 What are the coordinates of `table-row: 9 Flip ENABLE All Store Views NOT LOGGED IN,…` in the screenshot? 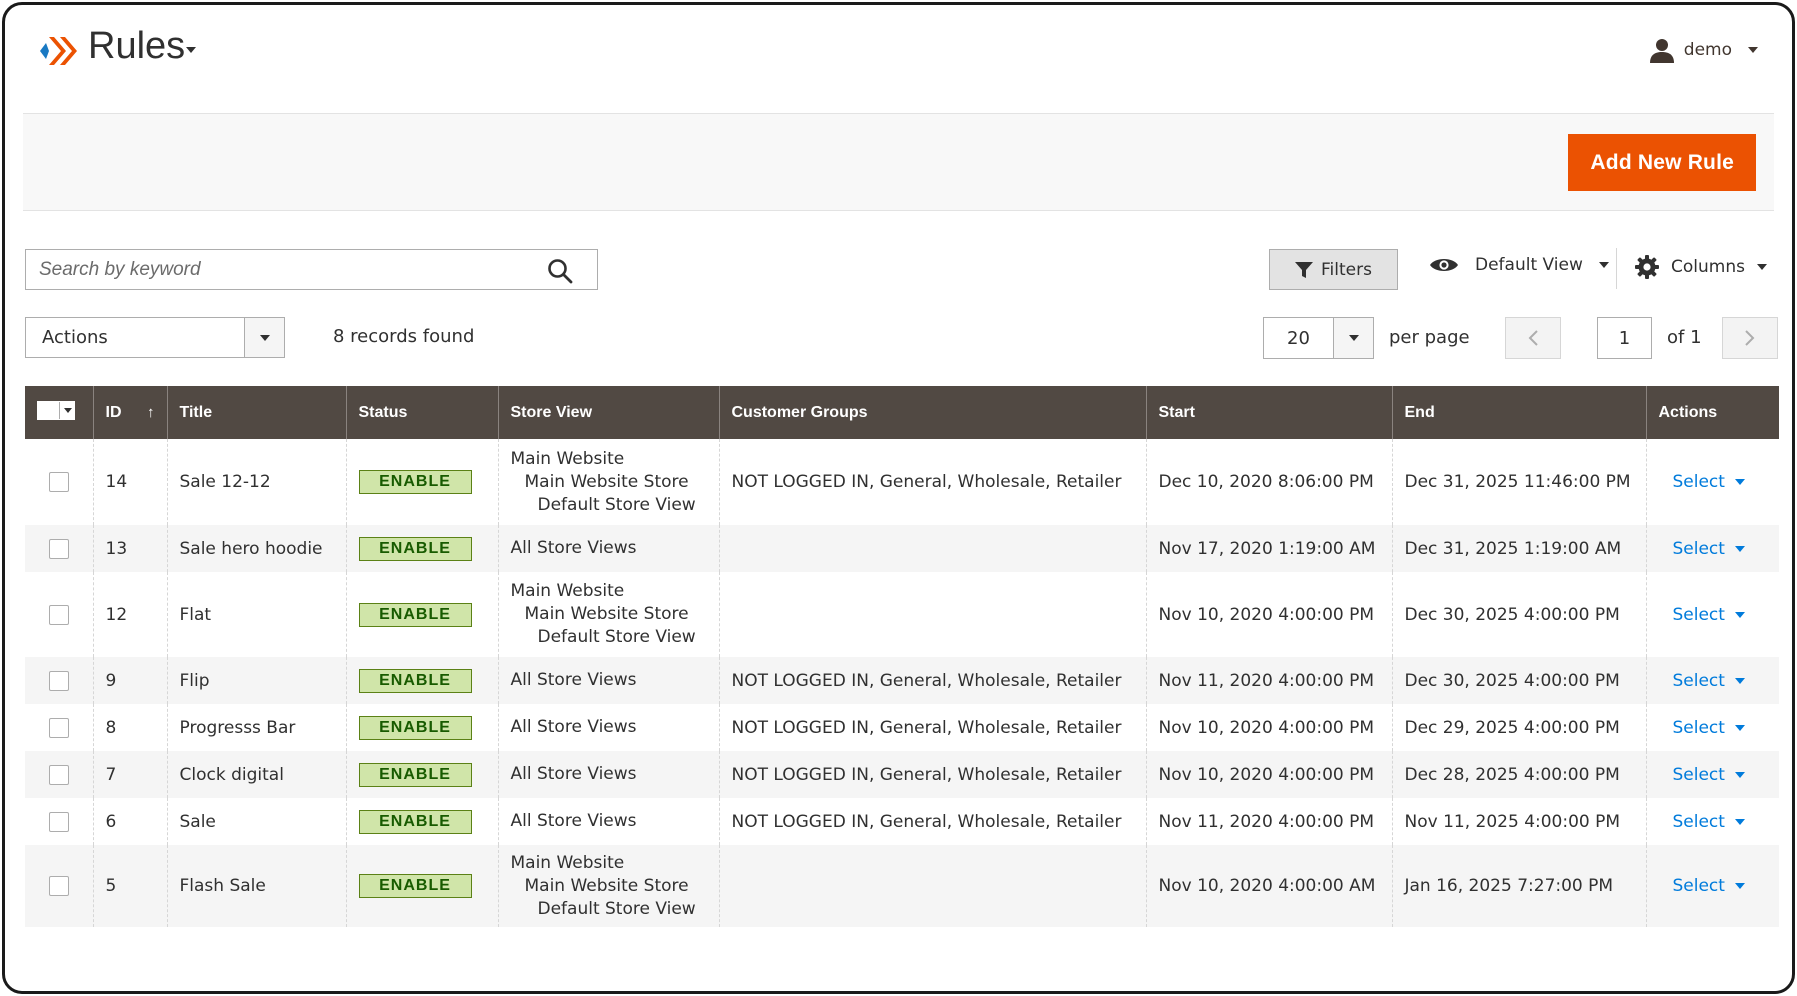 It's located at (902, 680).